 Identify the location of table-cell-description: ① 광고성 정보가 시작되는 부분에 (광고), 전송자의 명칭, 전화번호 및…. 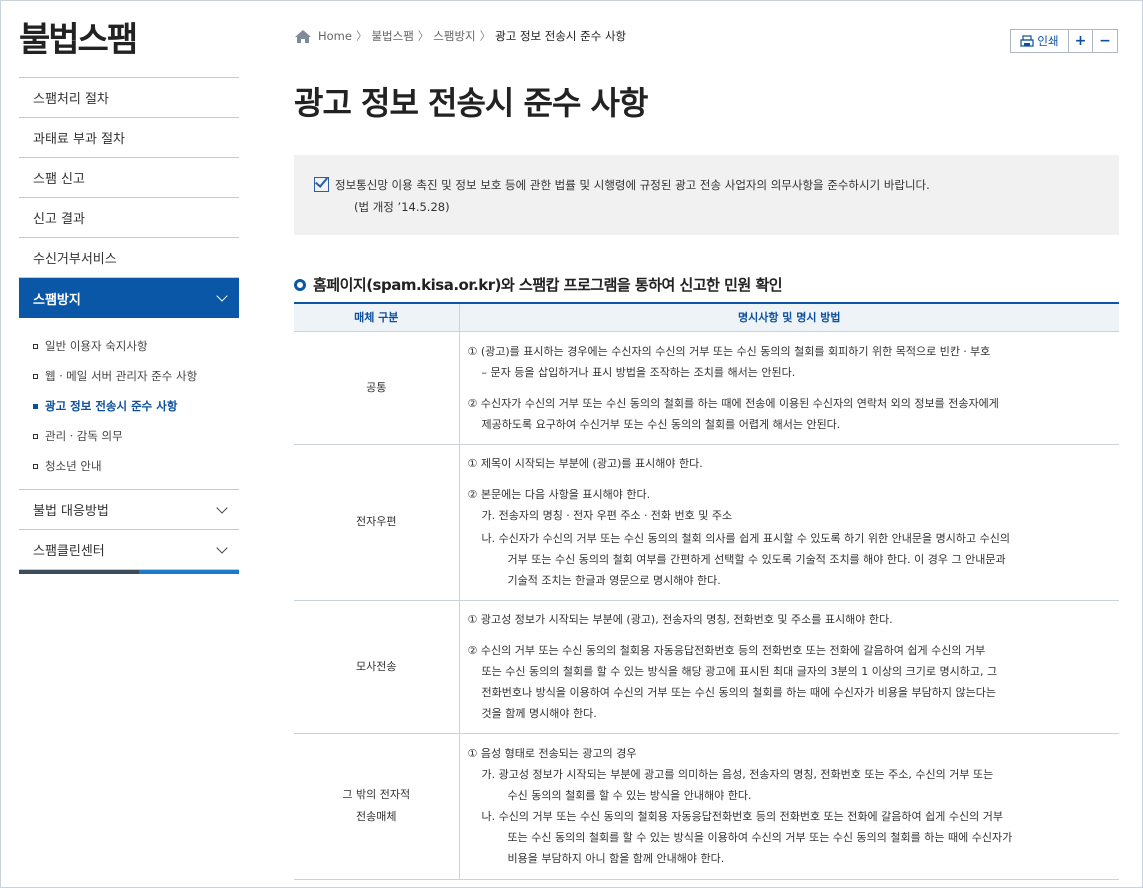
(789, 667).